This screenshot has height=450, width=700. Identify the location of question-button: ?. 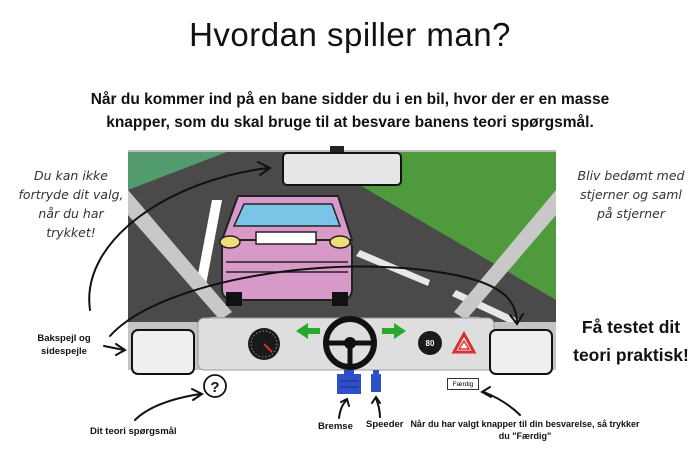
(215, 386).